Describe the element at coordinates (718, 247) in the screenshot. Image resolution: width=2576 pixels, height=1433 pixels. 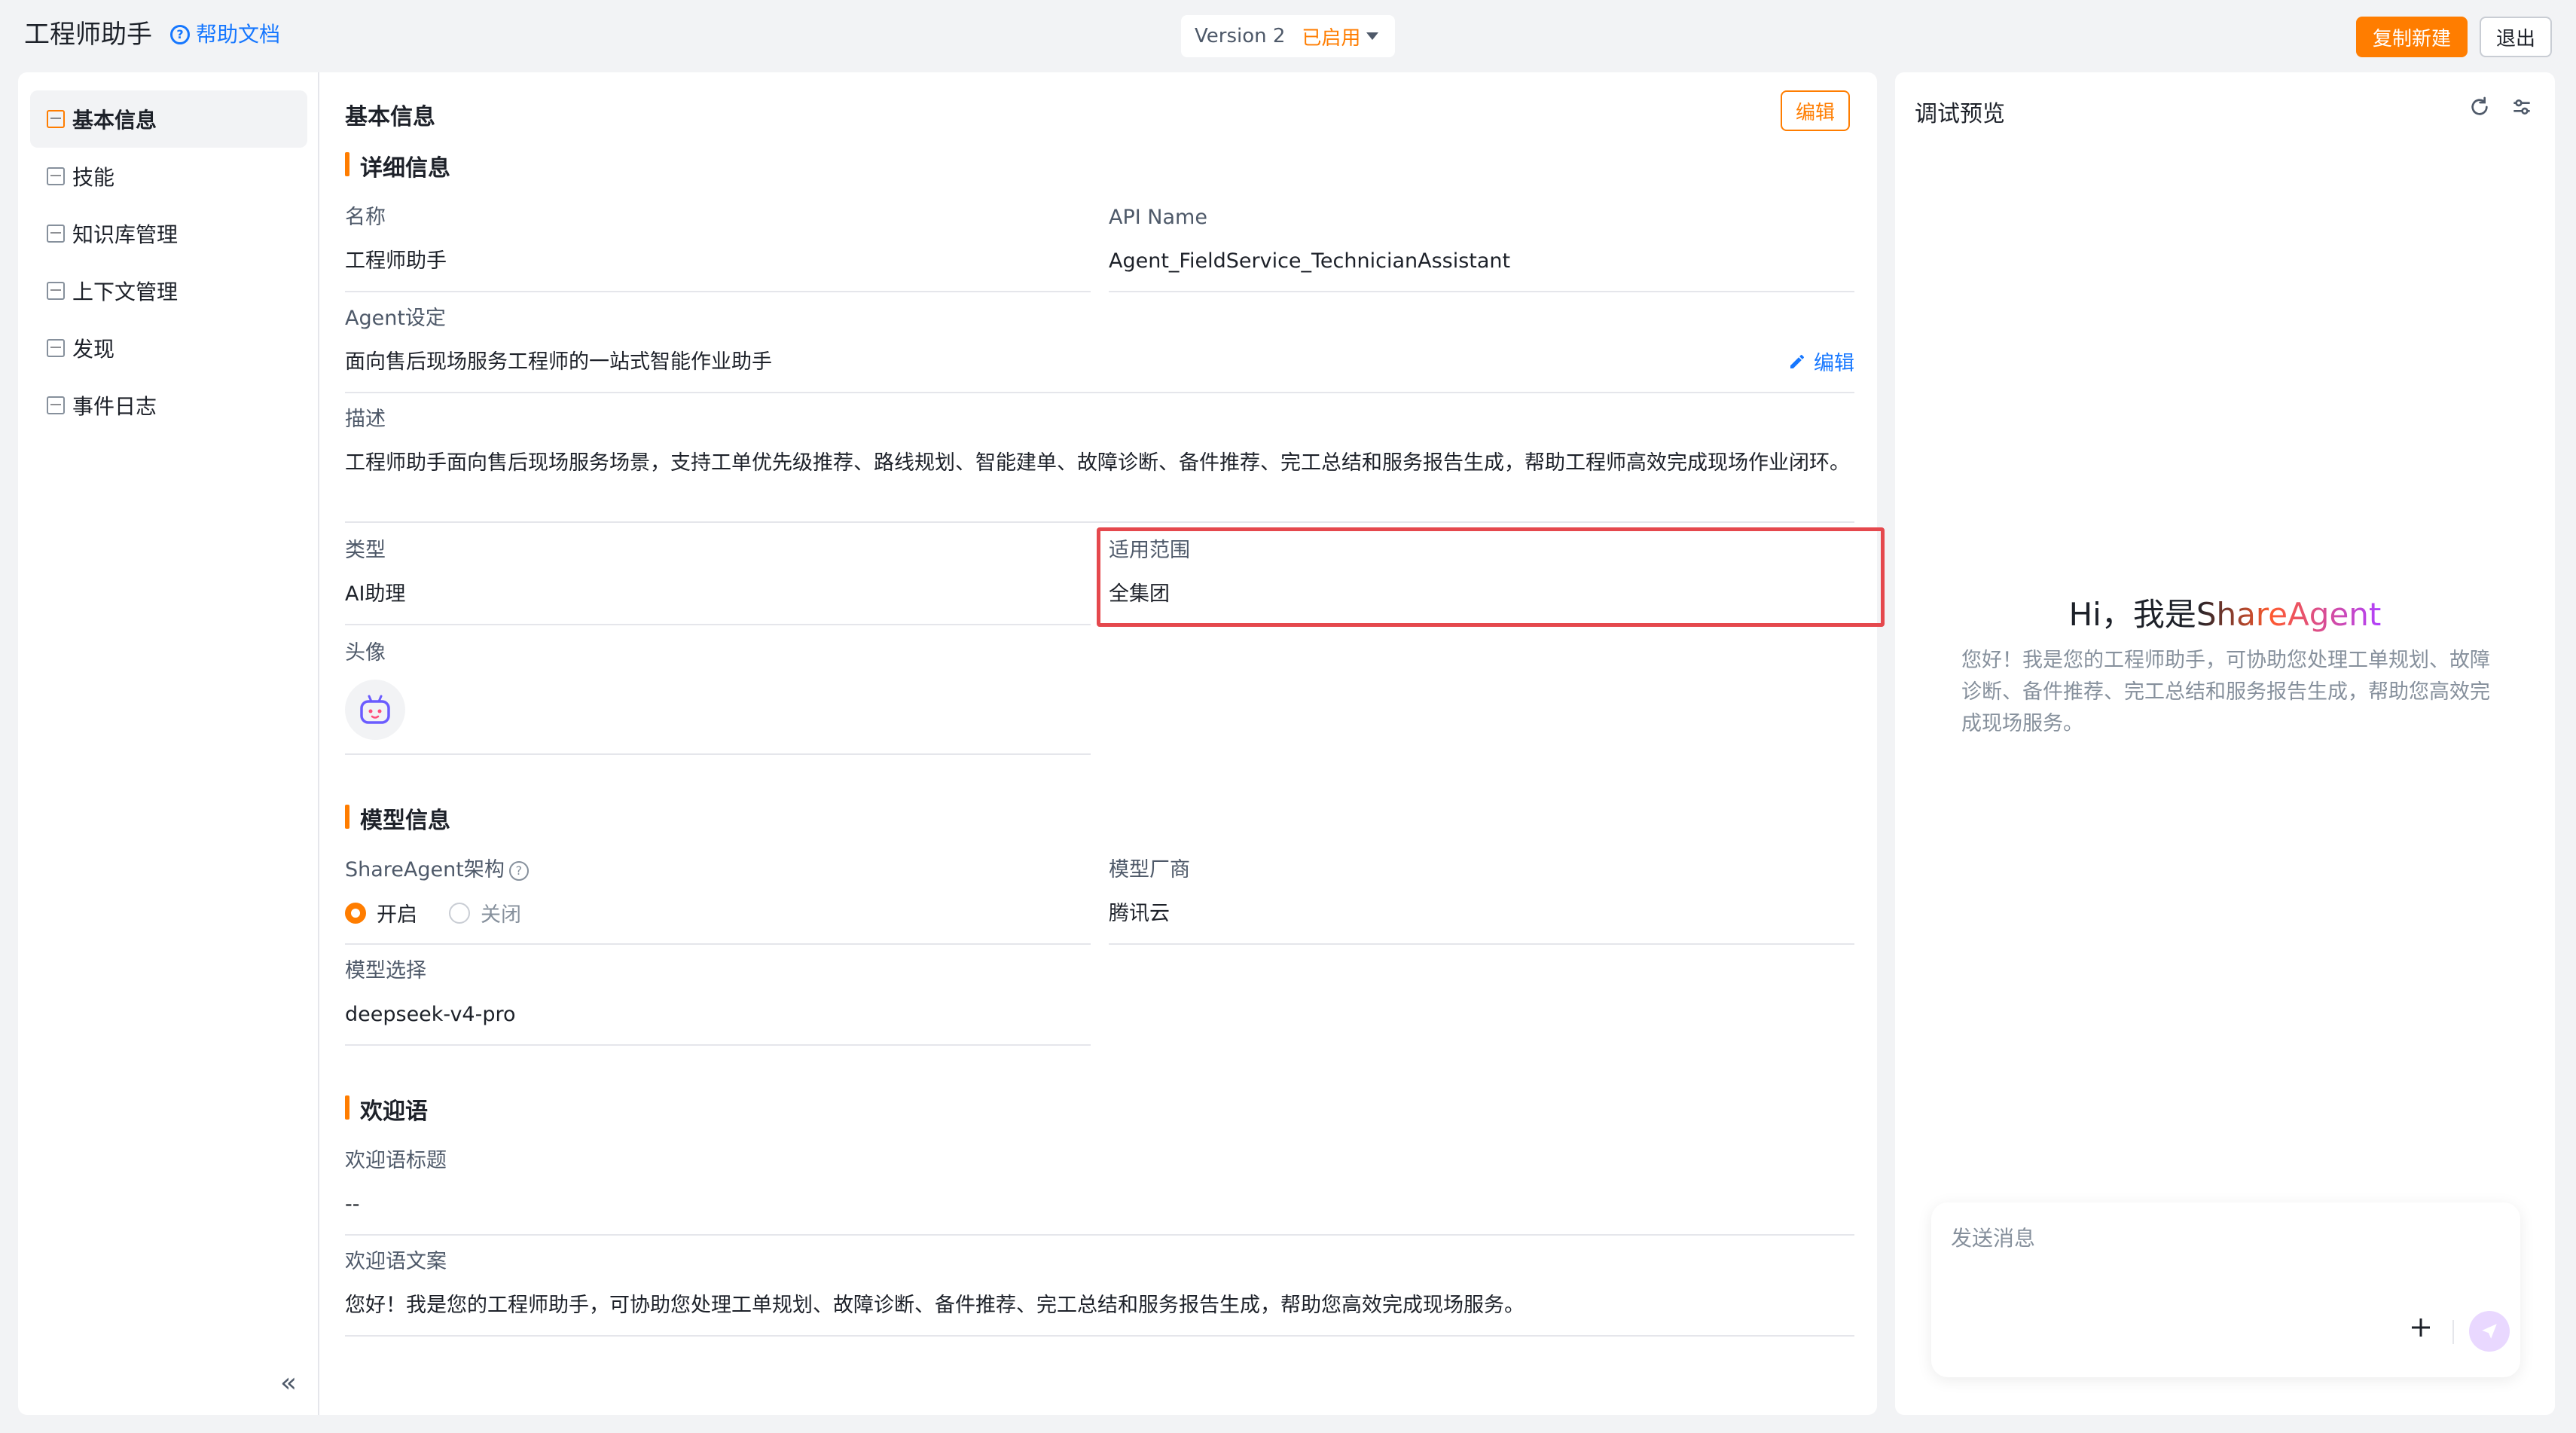
I see `name-field: 名称 工程师助手` at that location.